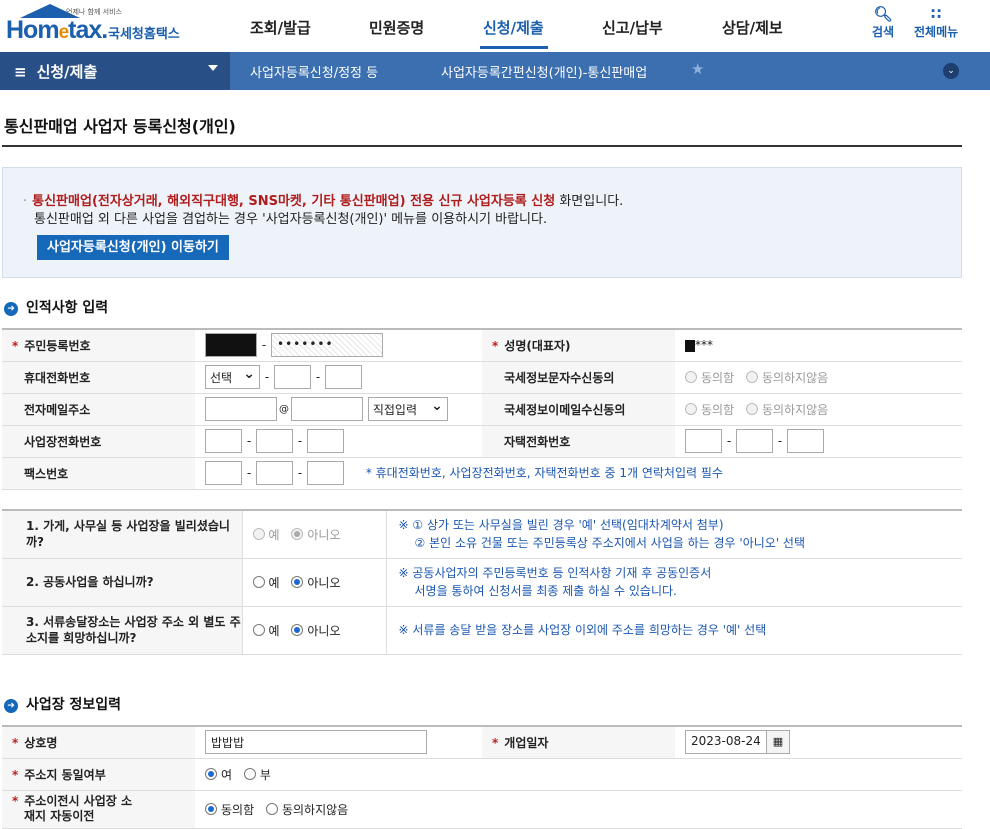 This screenshot has height=829, width=990. Describe the element at coordinates (258, 629) in the screenshot. I see `question-3-yes-radio` at that location.